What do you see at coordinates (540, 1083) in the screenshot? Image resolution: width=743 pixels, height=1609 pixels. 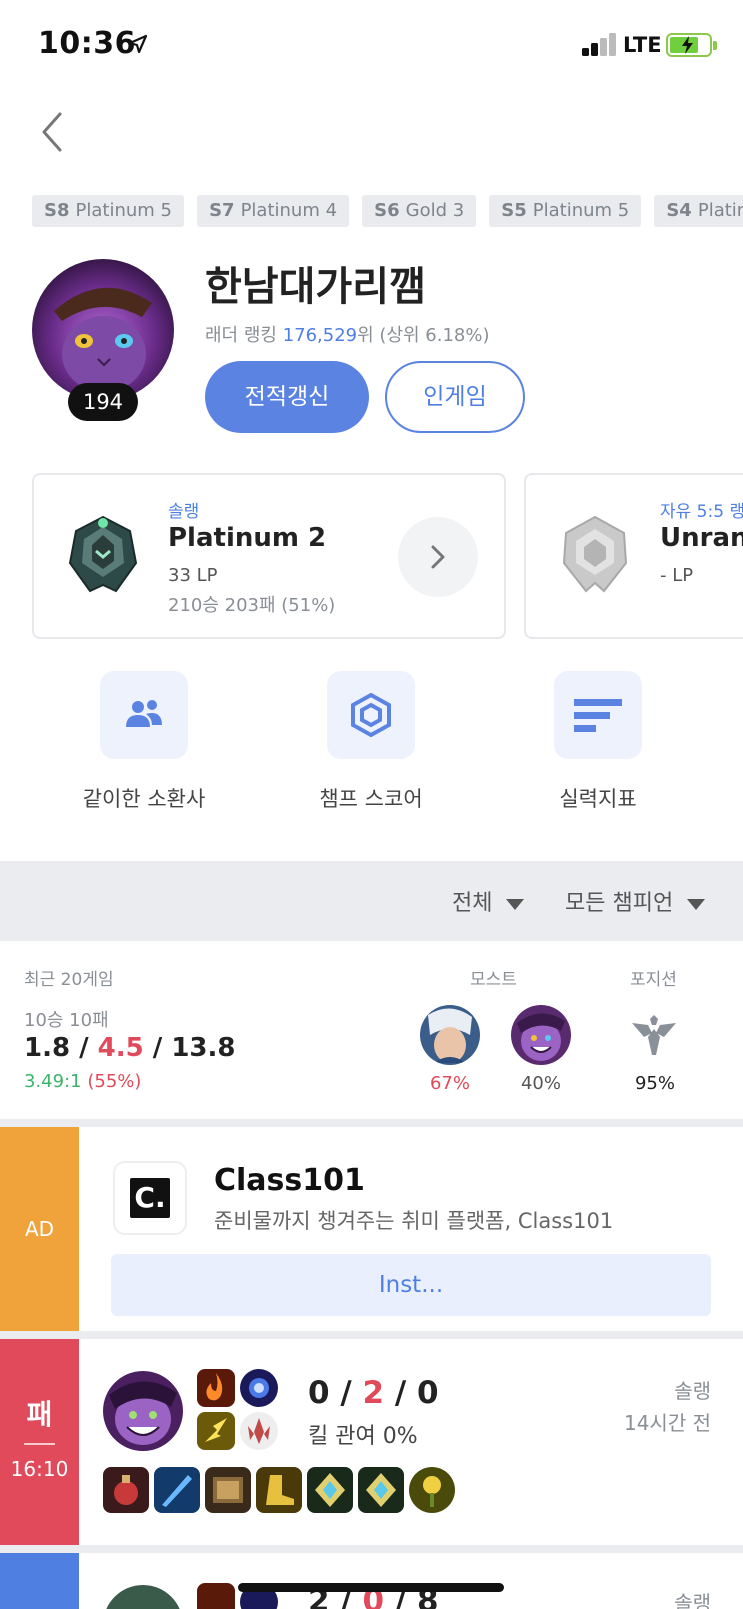 I see `most-champion-winrate: 40%` at bounding box center [540, 1083].